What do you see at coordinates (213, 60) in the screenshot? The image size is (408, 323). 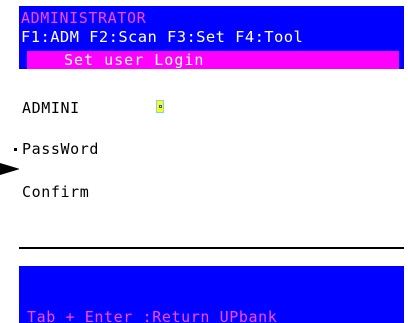 I see `dialog-header: Set user Login` at bounding box center [213, 60].